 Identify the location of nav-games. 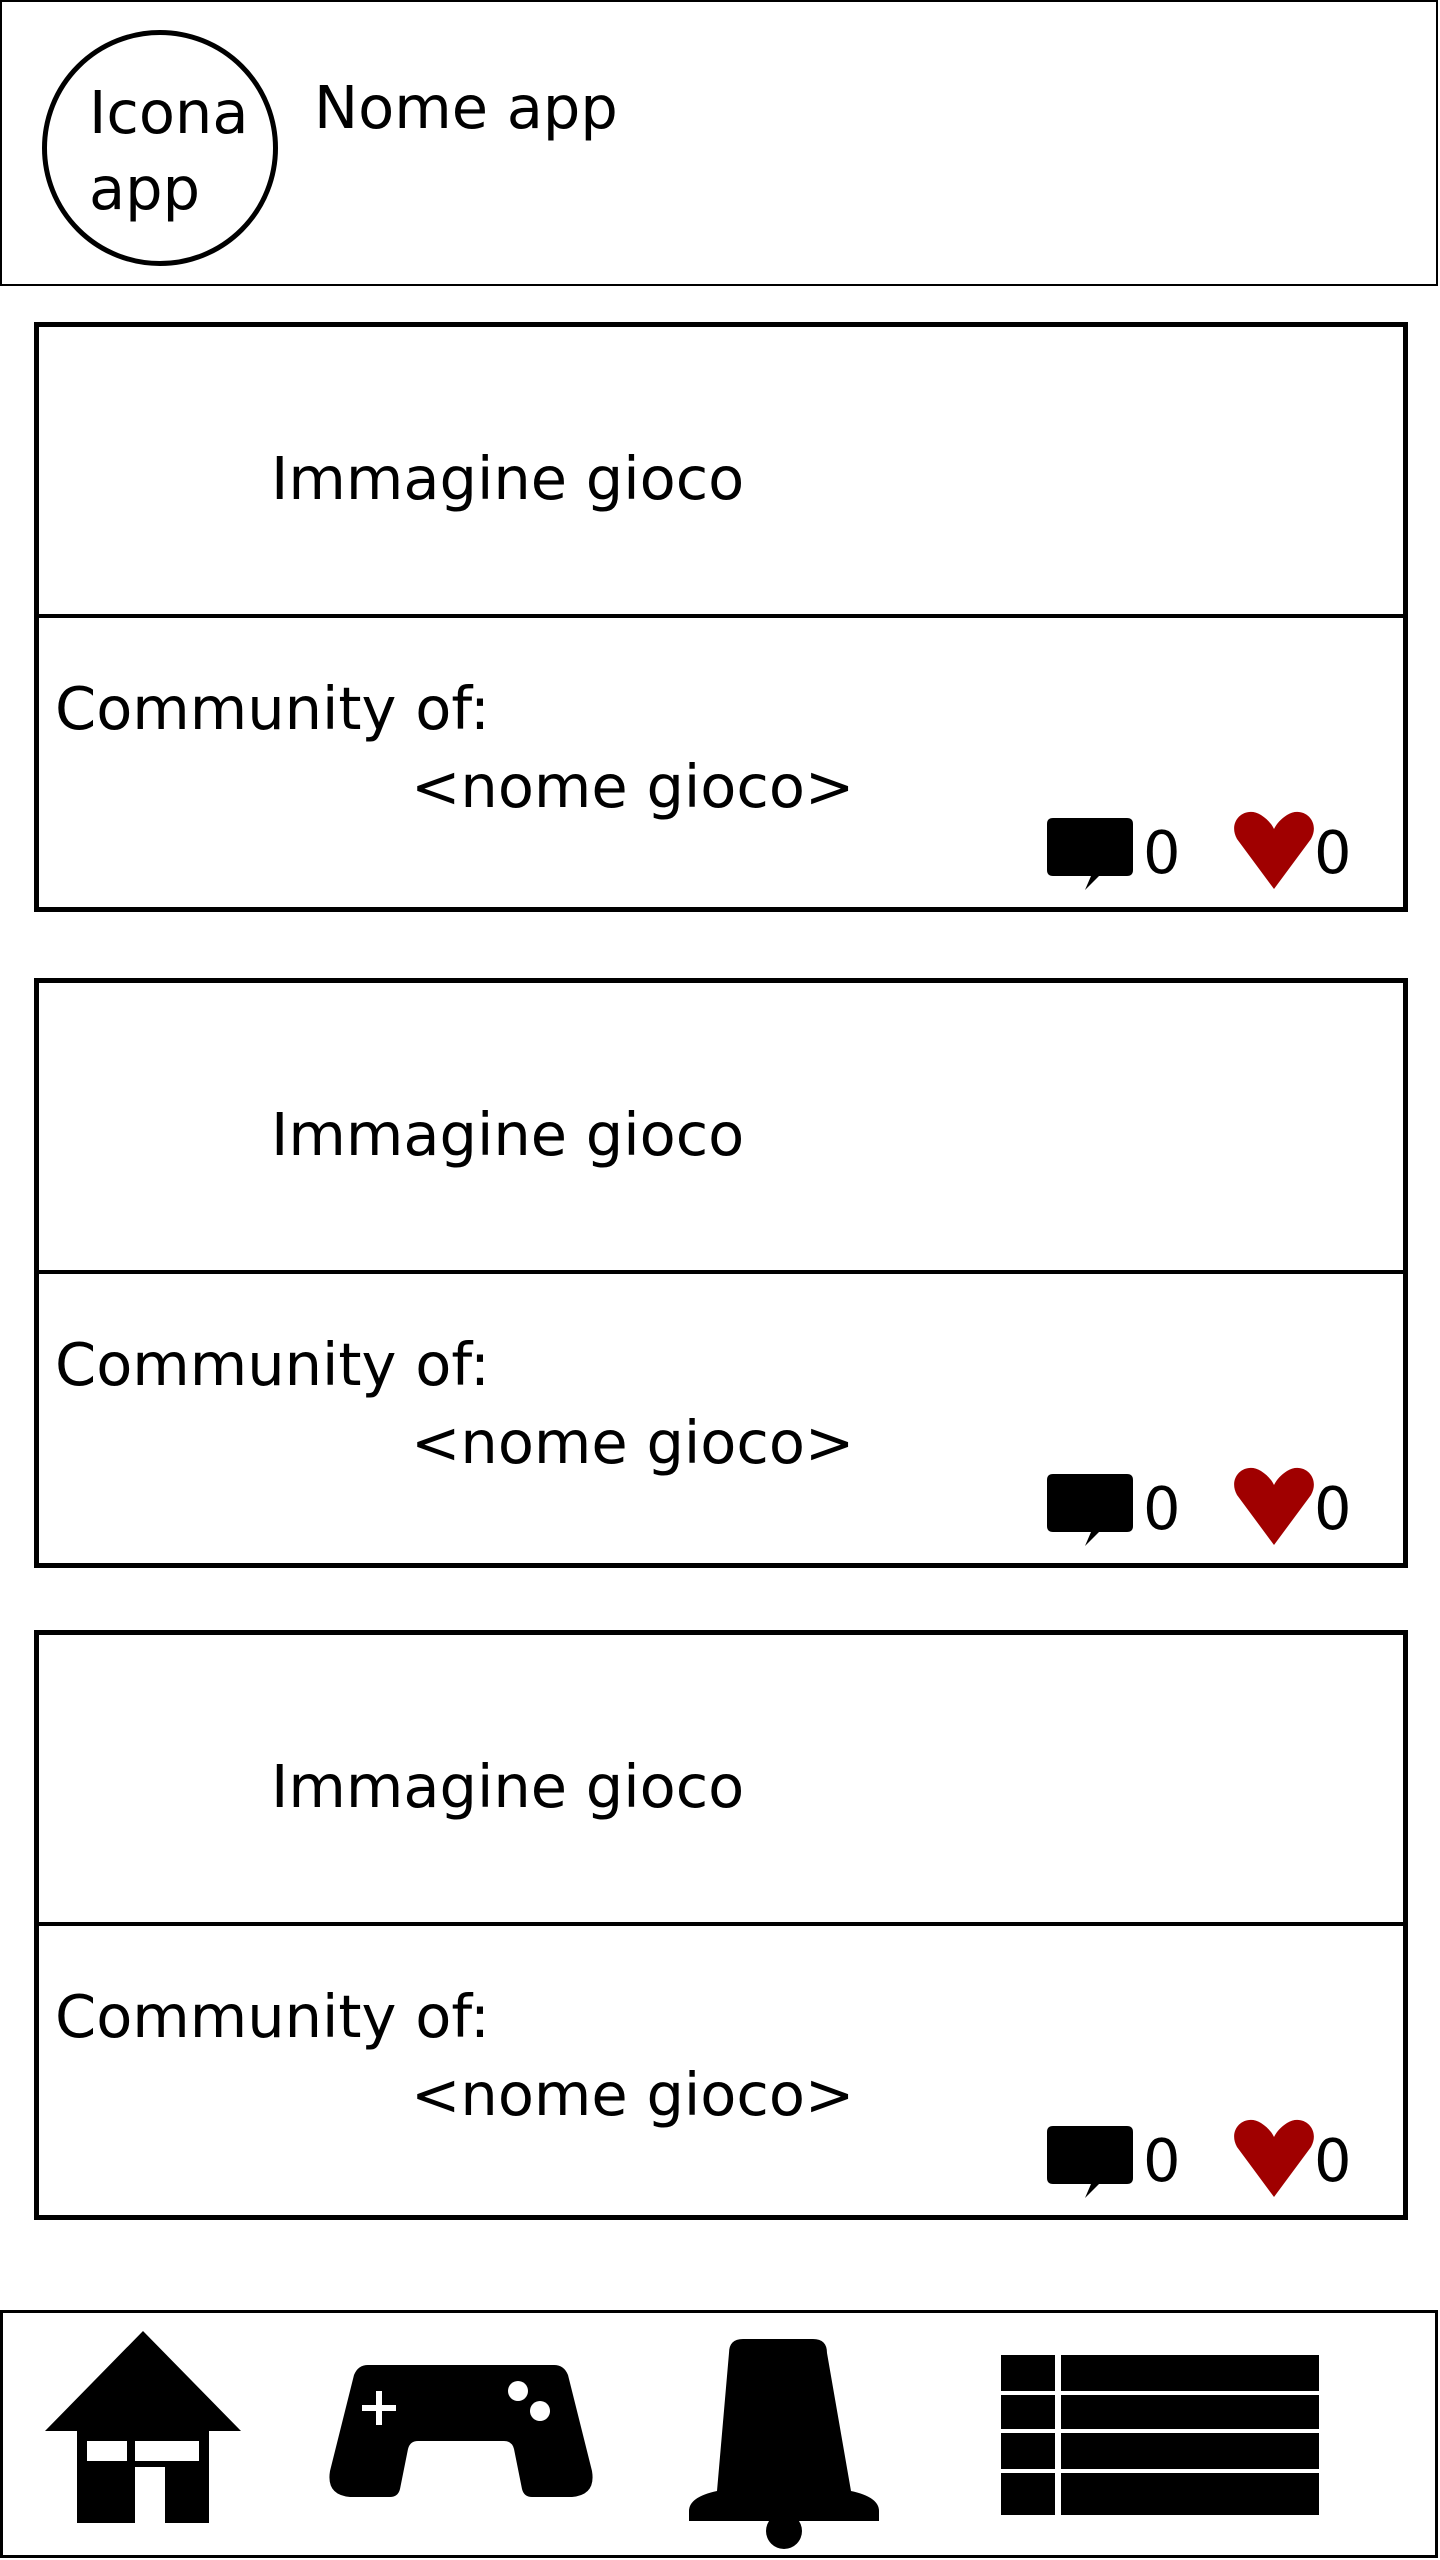
(461, 2431).